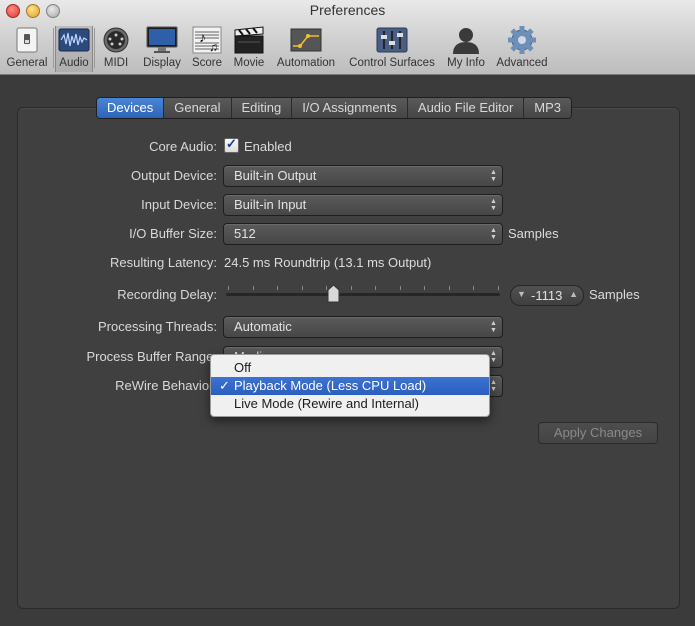 The height and width of the screenshot is (626, 695). I want to click on tab-editing: Editing, so click(261, 108).